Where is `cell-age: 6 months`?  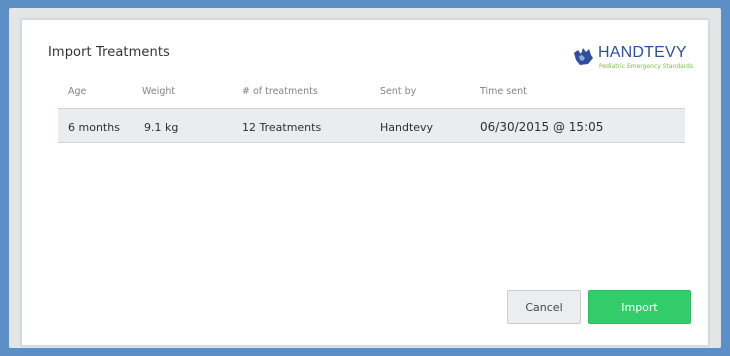
cell-age: 6 months is located at coordinates (94, 127).